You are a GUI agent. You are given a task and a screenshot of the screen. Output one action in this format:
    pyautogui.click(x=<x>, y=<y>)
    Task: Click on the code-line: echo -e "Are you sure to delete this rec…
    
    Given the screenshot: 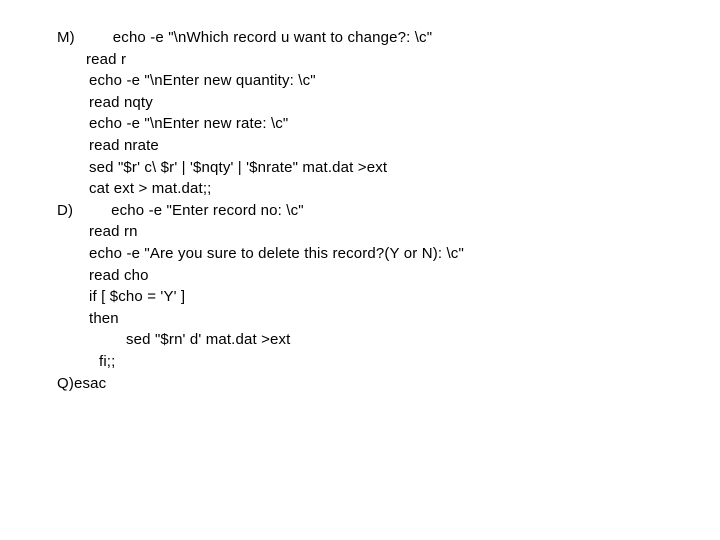 What is the action you would take?
    pyautogui.click(x=360, y=254)
    